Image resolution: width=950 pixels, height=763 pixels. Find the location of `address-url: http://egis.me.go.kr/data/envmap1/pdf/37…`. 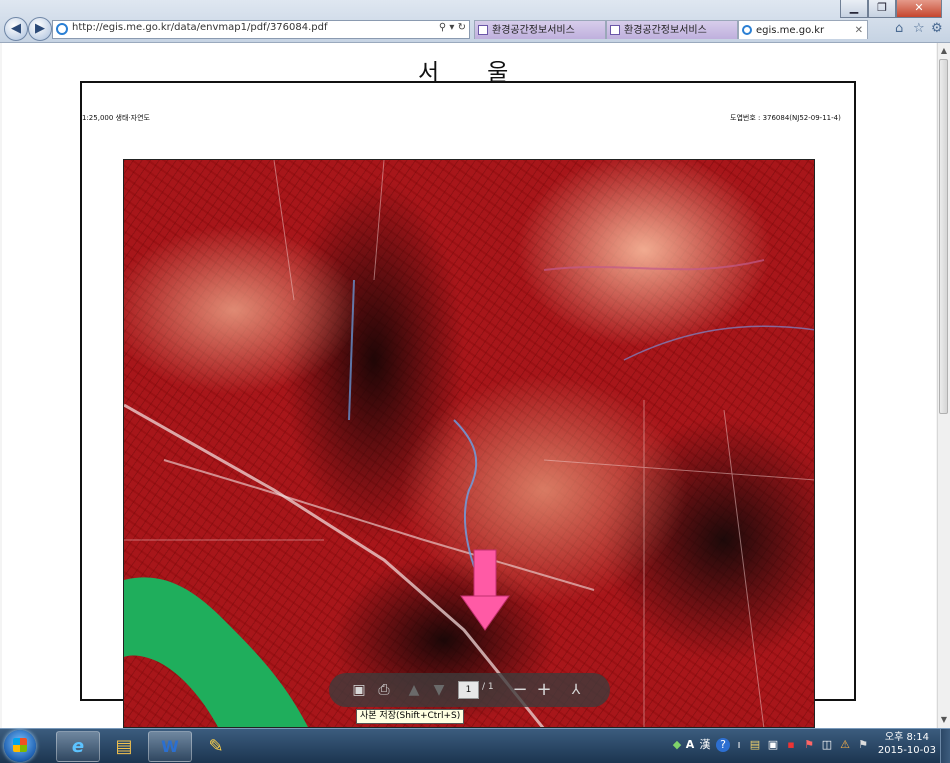

address-url: http://egis.me.go.kr/data/envmap1/pdf/37… is located at coordinates (200, 27).